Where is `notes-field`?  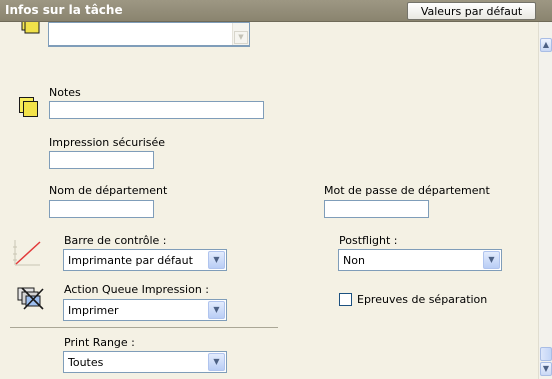
notes-field is located at coordinates (156, 110).